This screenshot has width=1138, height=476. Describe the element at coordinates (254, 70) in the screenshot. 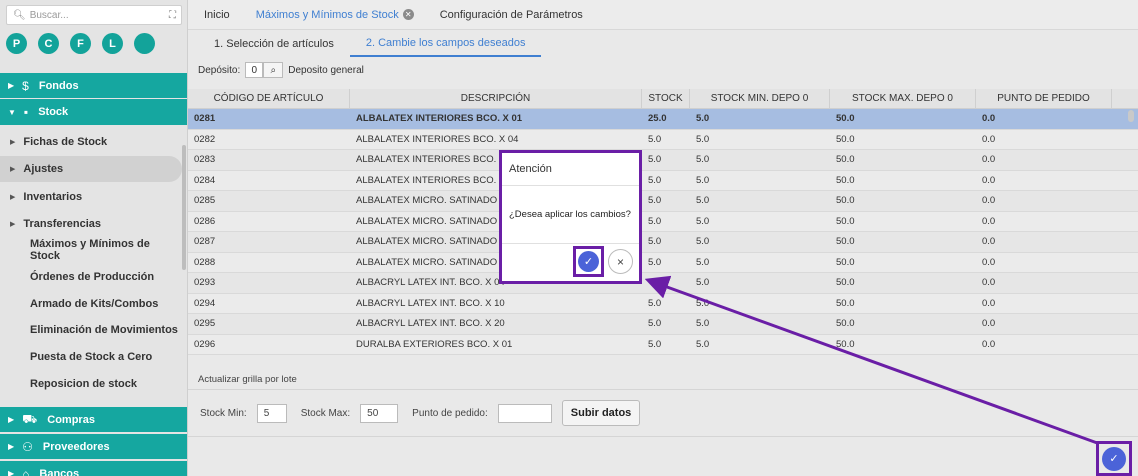

I see `deposit-input: 0` at that location.